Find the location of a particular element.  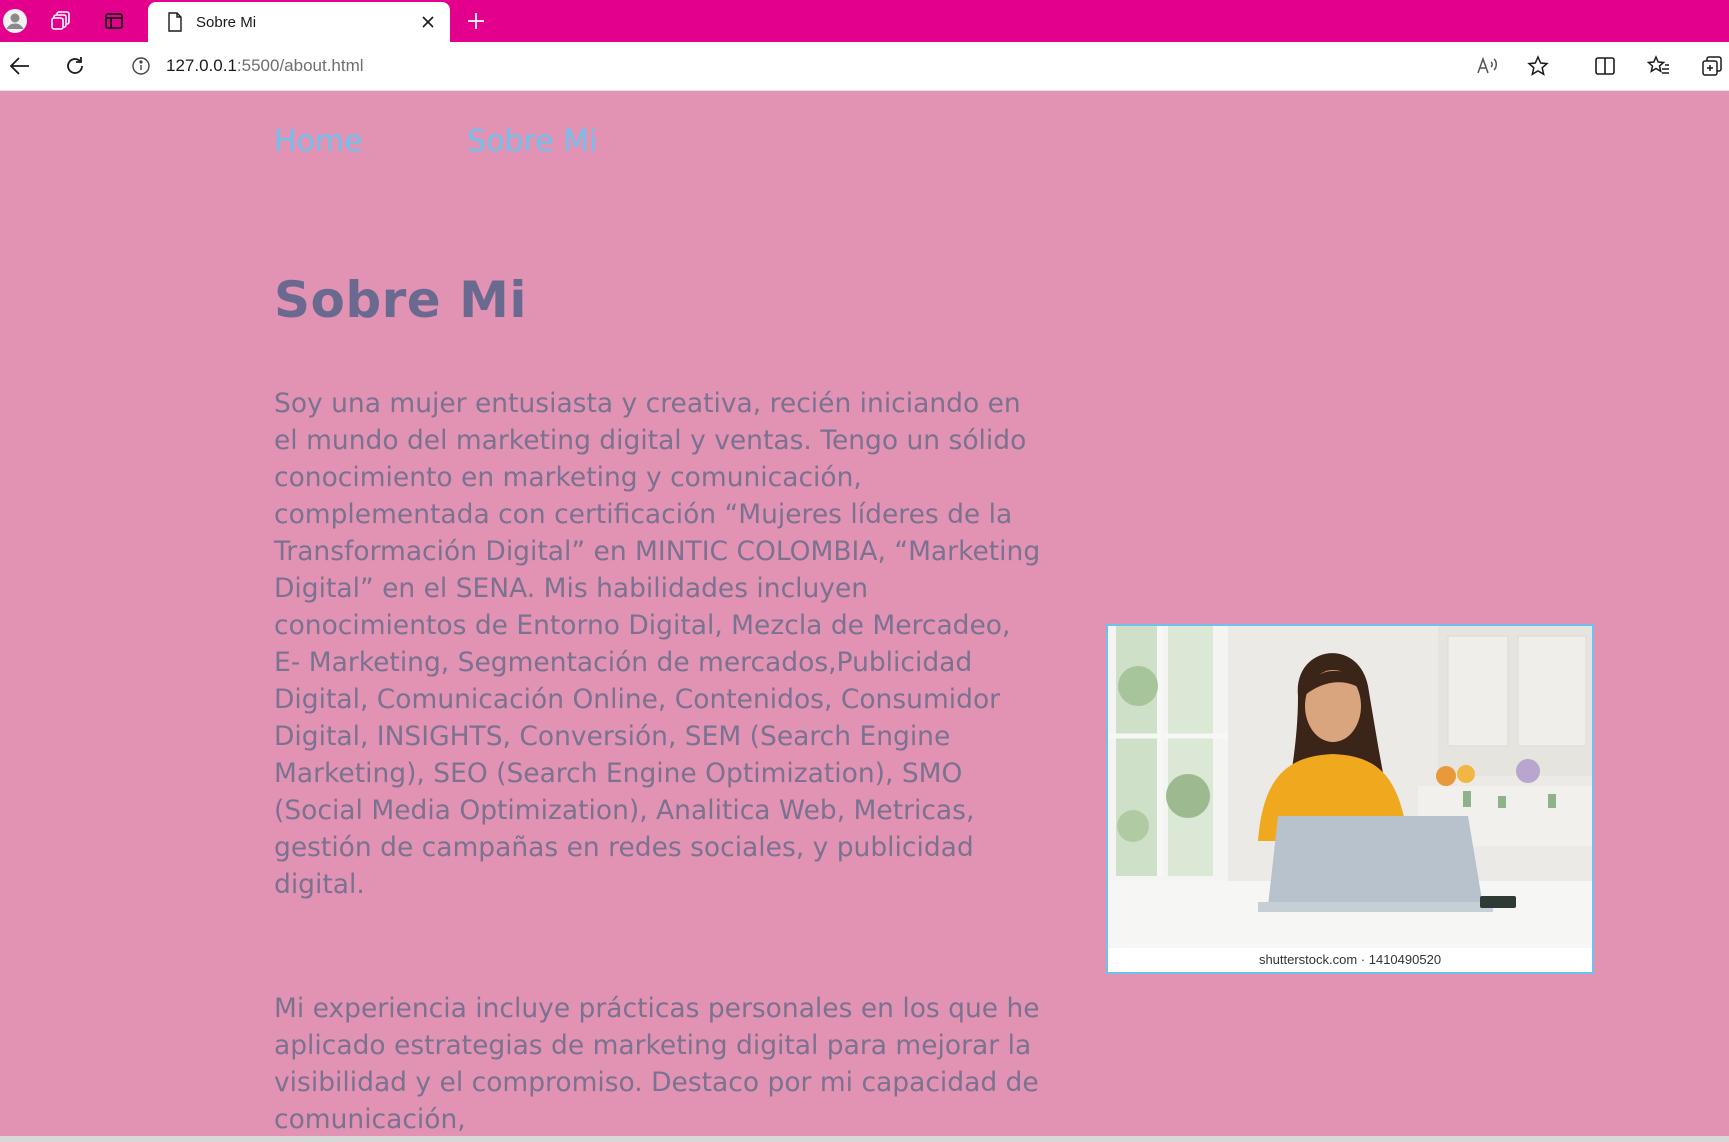

horizontal-scrollbar is located at coordinates (864, 1139).